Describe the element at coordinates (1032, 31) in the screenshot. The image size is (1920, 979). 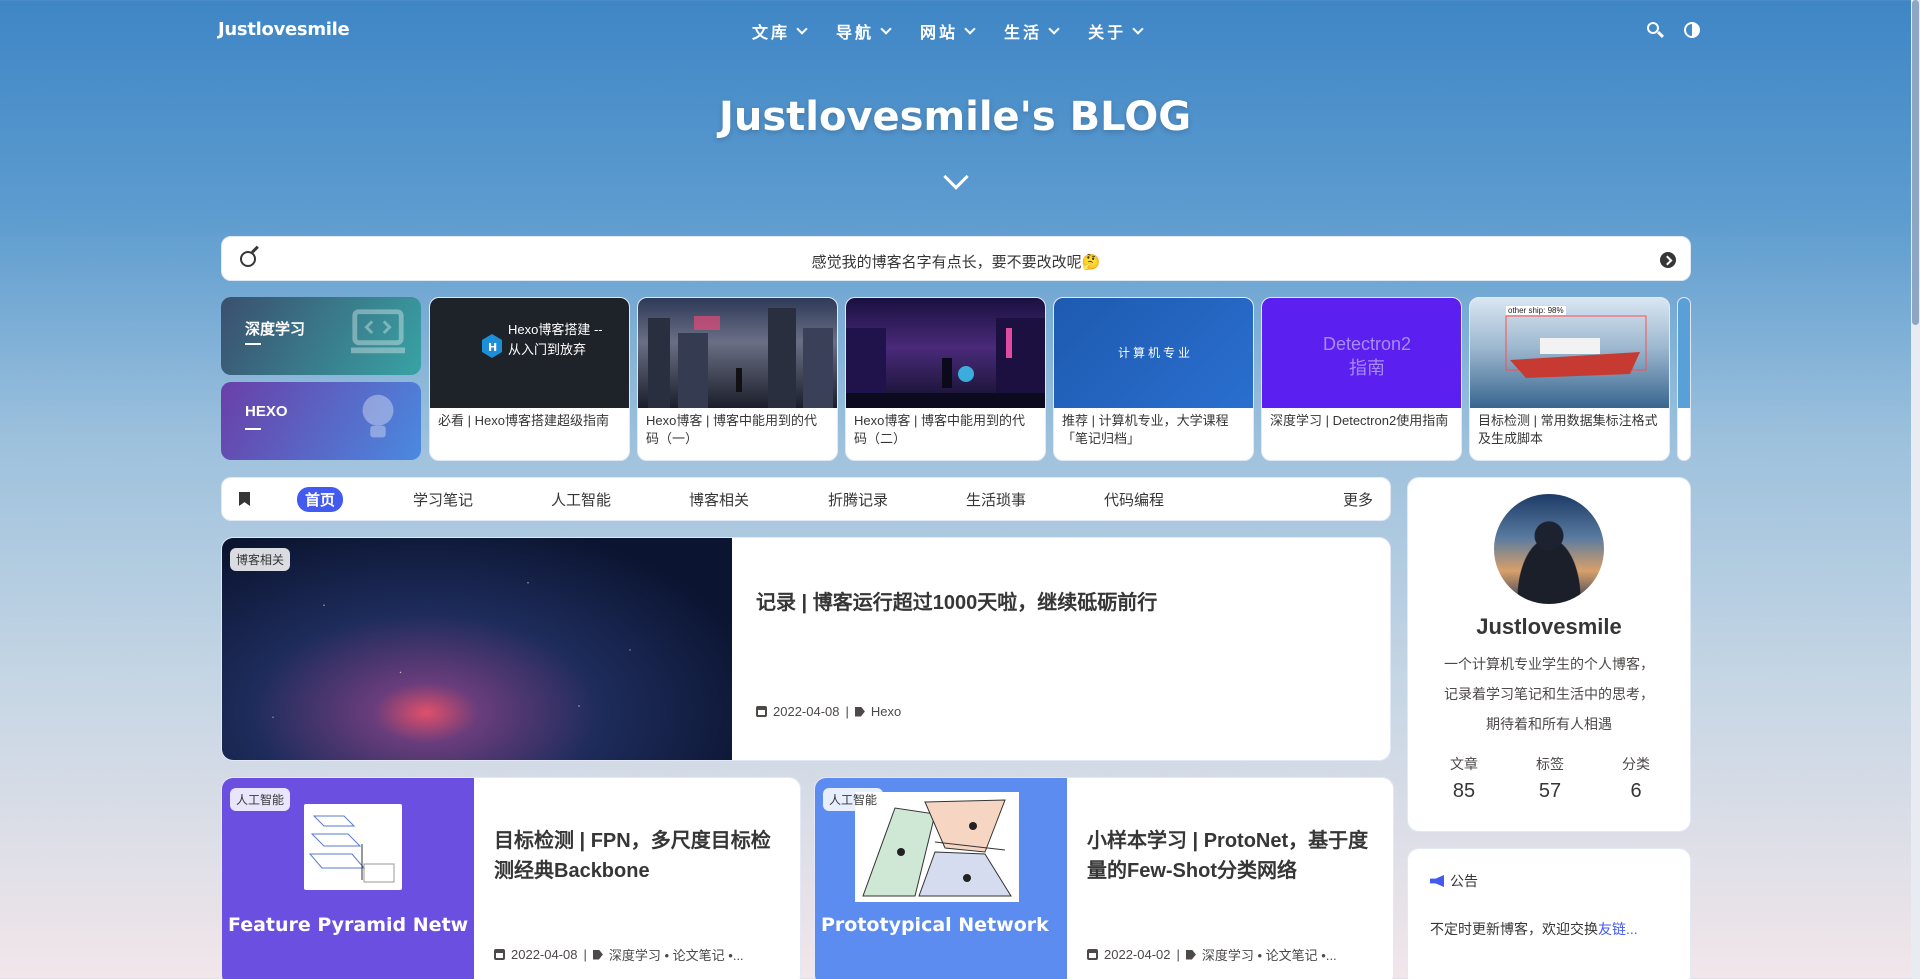
I see `menu-life: 生活` at that location.